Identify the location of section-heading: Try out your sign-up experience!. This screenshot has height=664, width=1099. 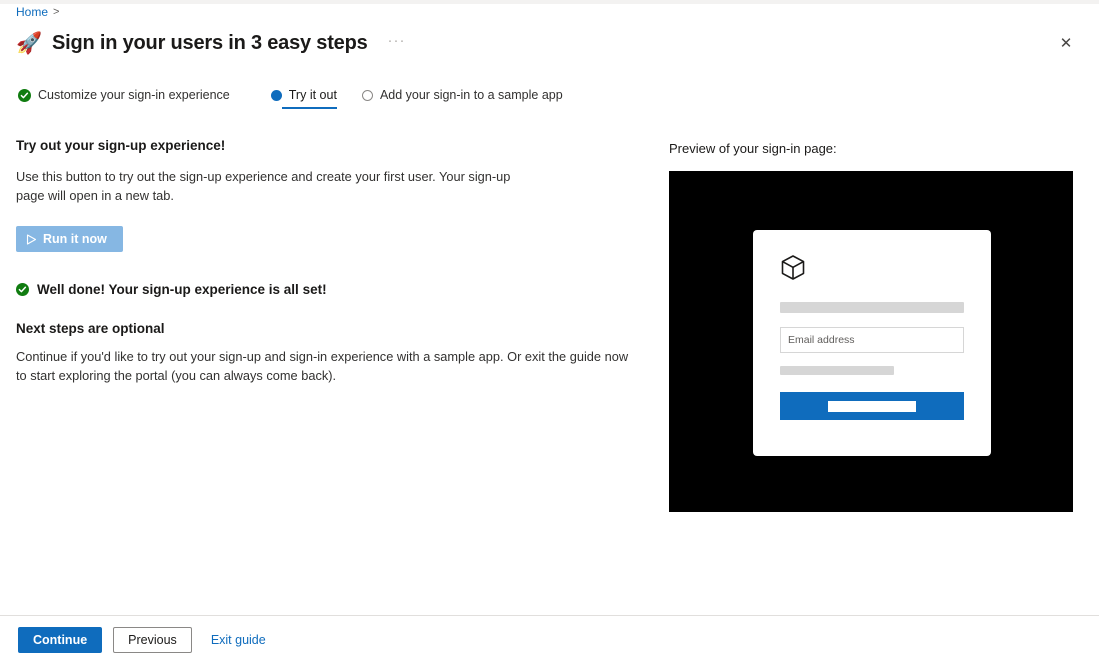
(121, 145).